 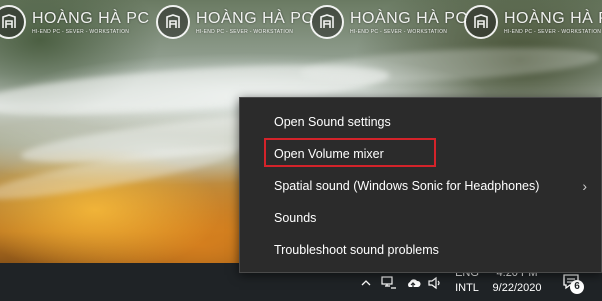 I want to click on highlight-annotation-box, so click(x=350, y=152).